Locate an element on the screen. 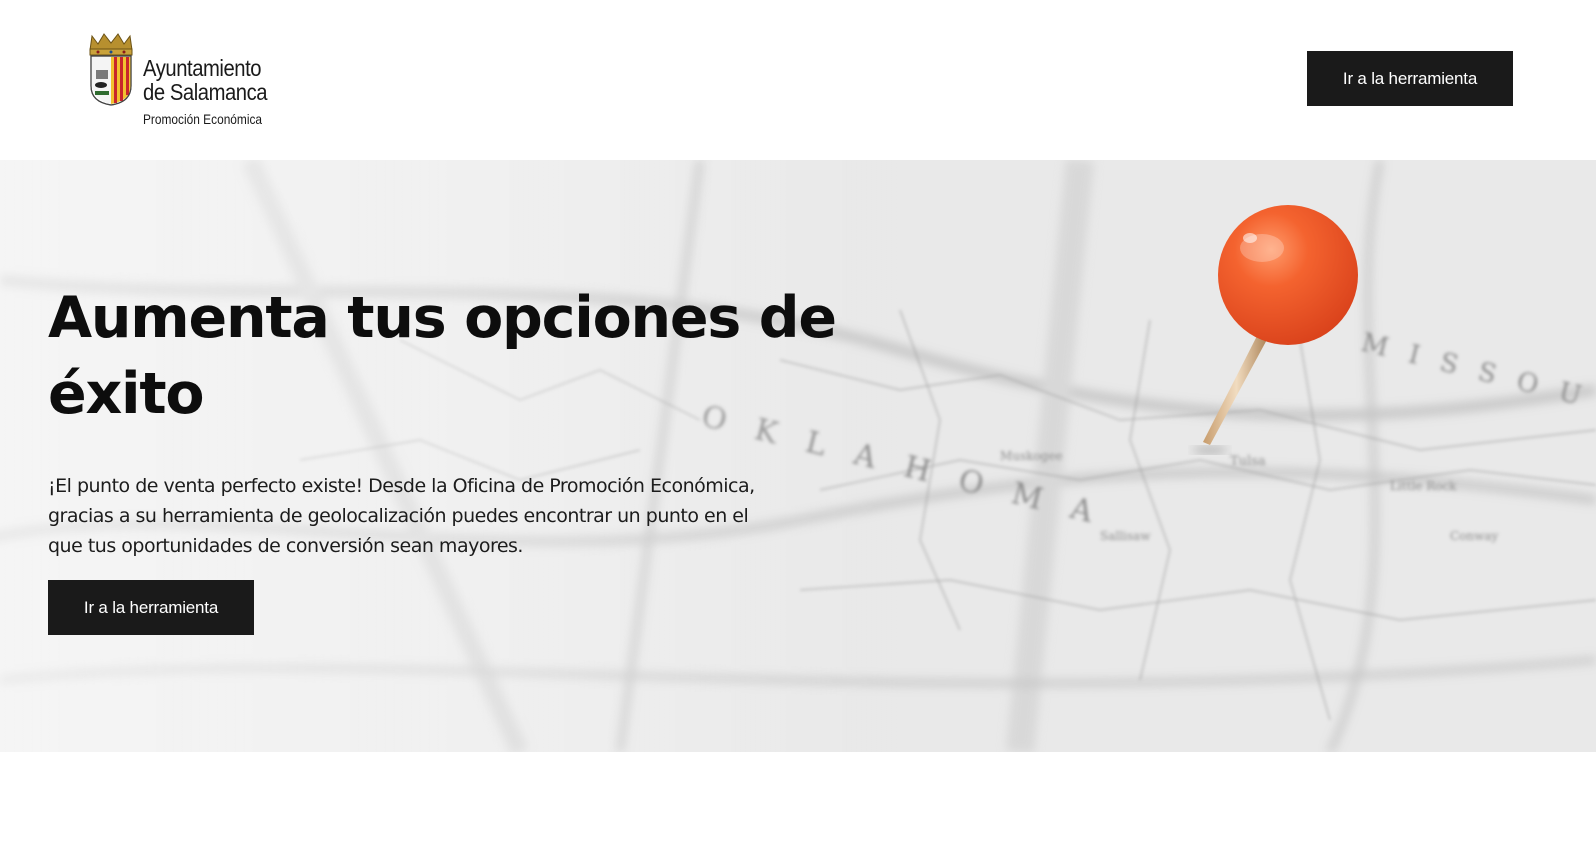  page-bottom-spacer is located at coordinates (798, 802).